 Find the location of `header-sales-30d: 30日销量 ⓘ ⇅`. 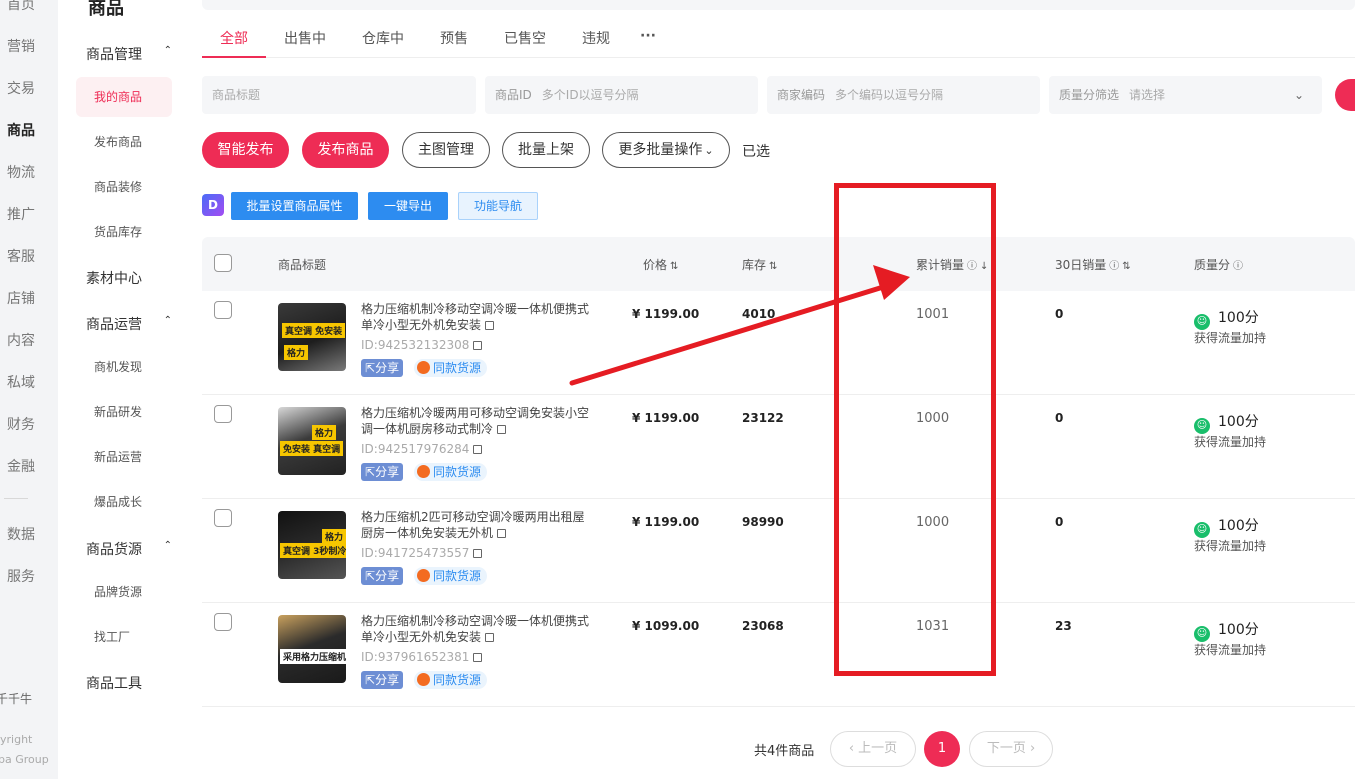

header-sales-30d: 30日销量 ⓘ ⇅ is located at coordinates (1093, 264).